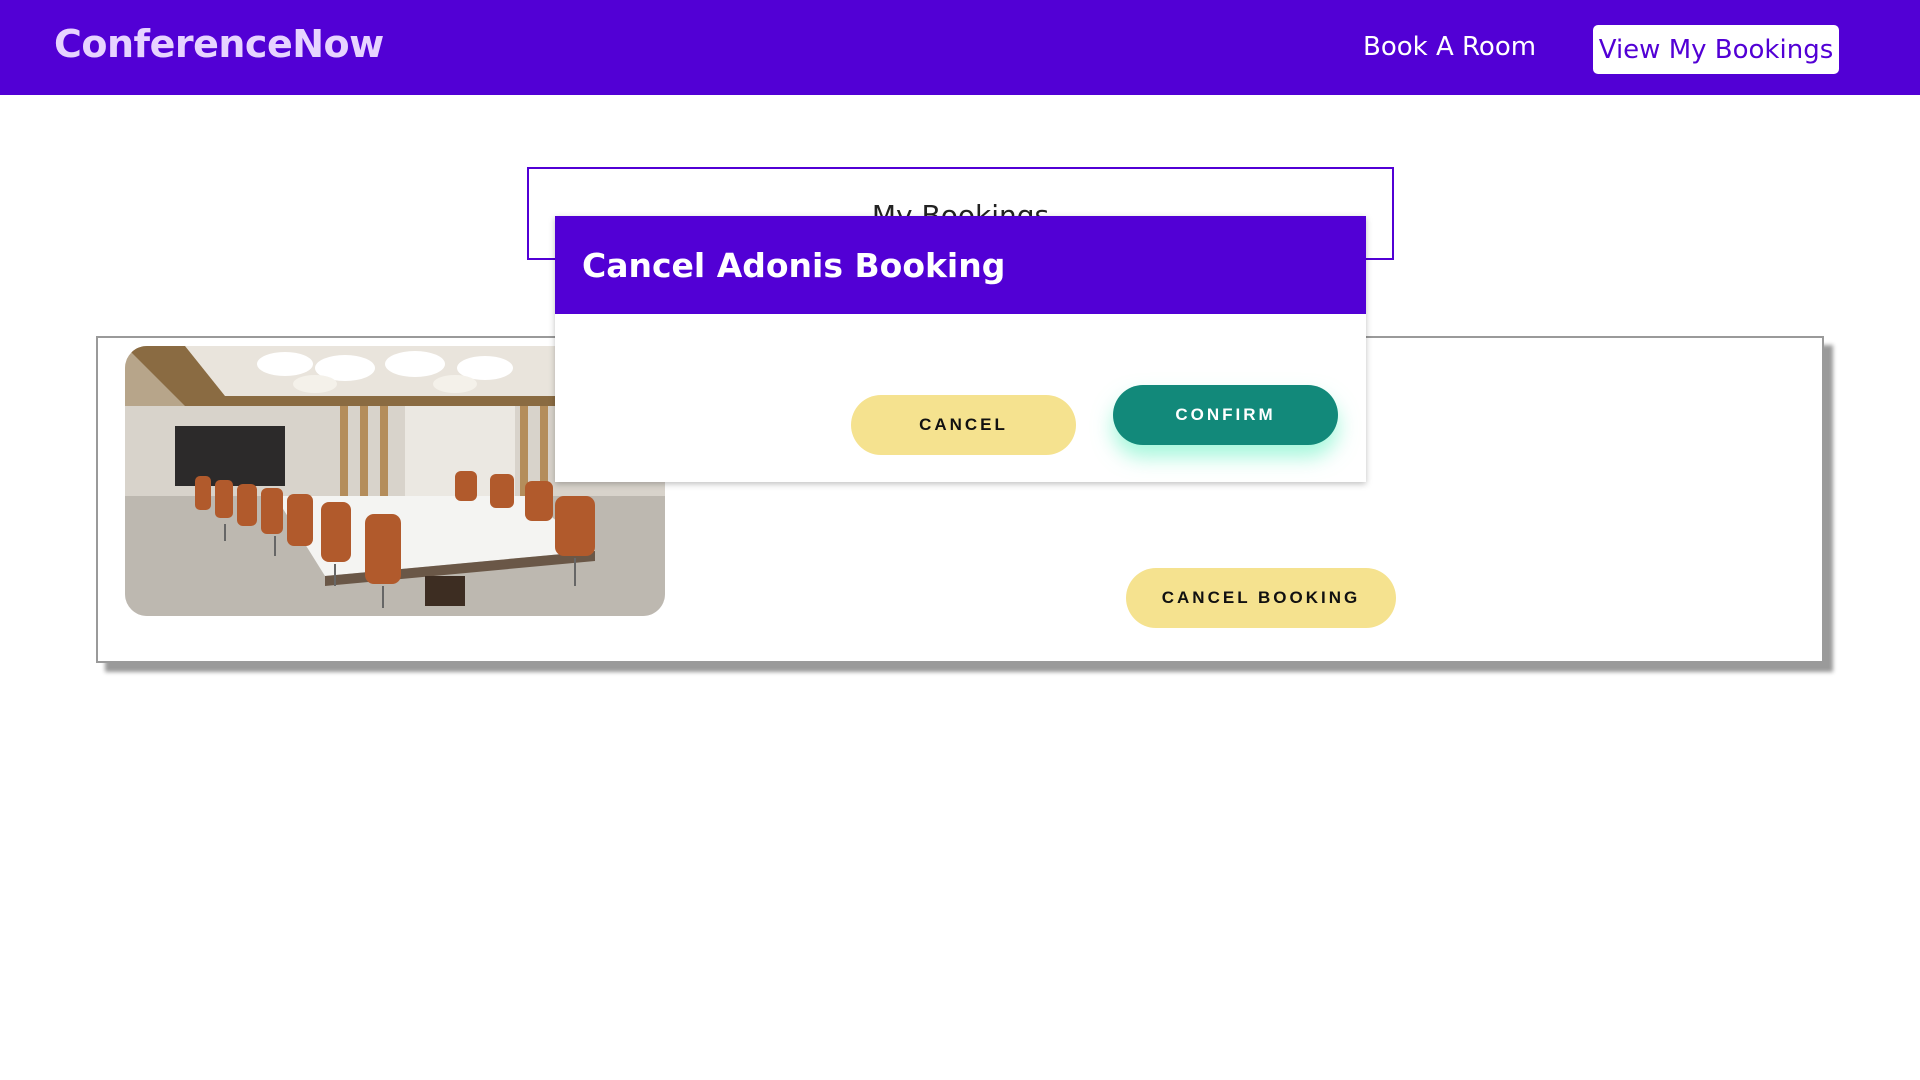 This screenshot has height=1080, width=1920. I want to click on nav-book-a-room: Book A Room, so click(1449, 47).